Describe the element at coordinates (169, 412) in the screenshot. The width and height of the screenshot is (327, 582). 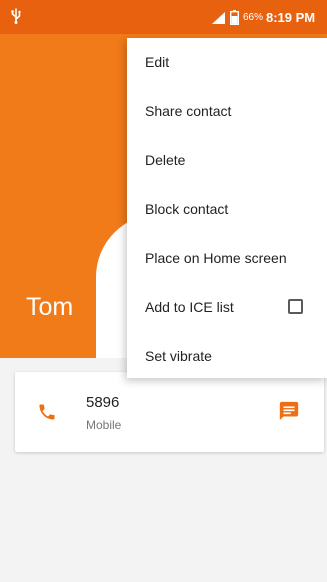
I see `phone-number-card: 5896 Mobile` at that location.